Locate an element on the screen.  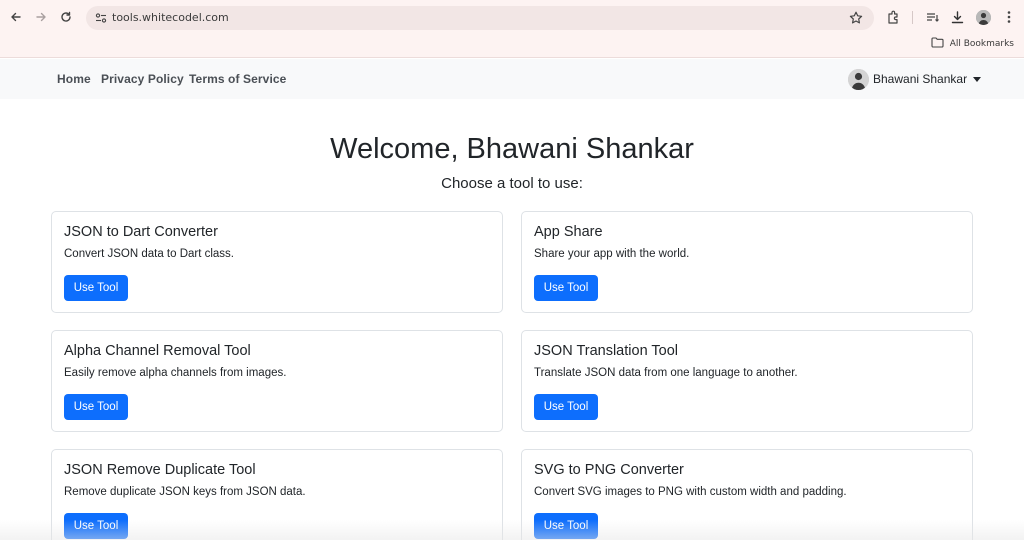
download-icon is located at coordinates (957, 17).